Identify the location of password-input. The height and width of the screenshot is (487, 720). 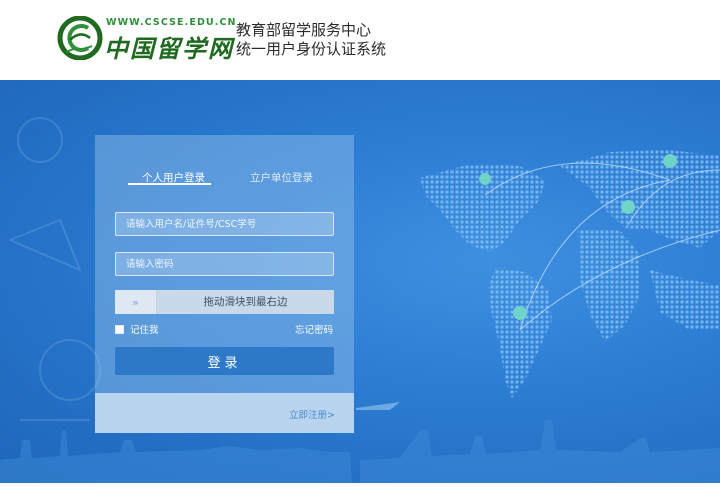
(224, 264).